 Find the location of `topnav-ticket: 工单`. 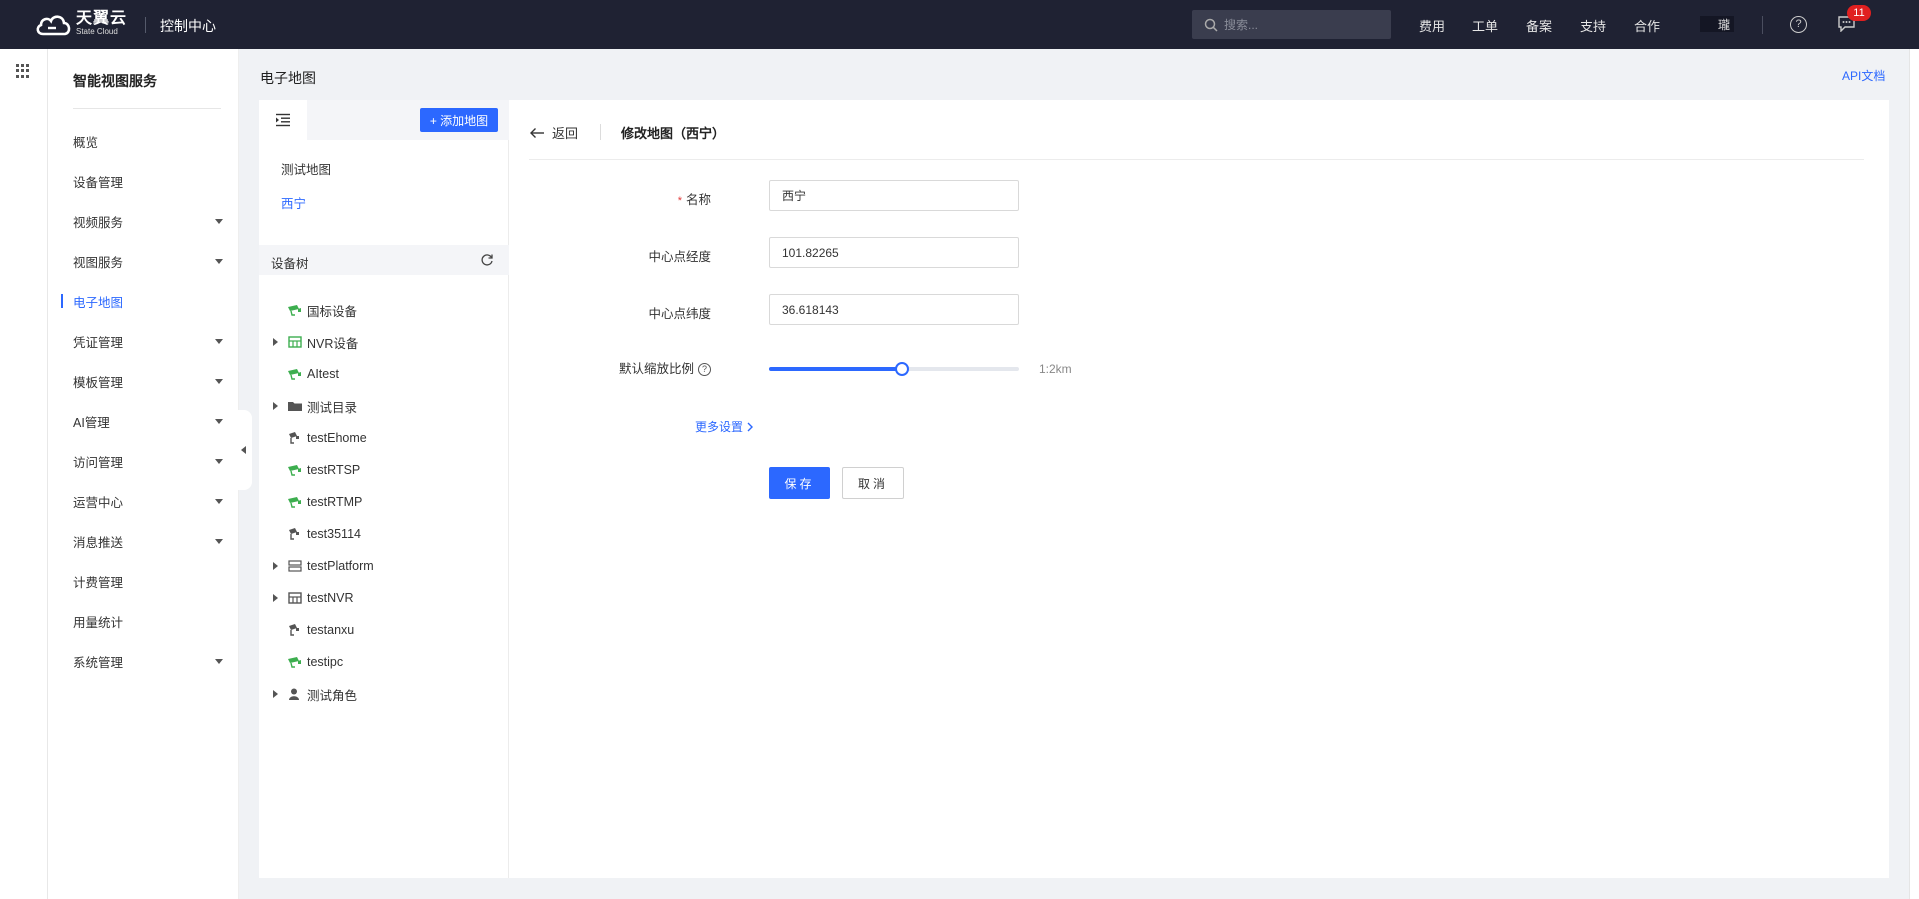

topnav-ticket: 工单 is located at coordinates (1485, 25).